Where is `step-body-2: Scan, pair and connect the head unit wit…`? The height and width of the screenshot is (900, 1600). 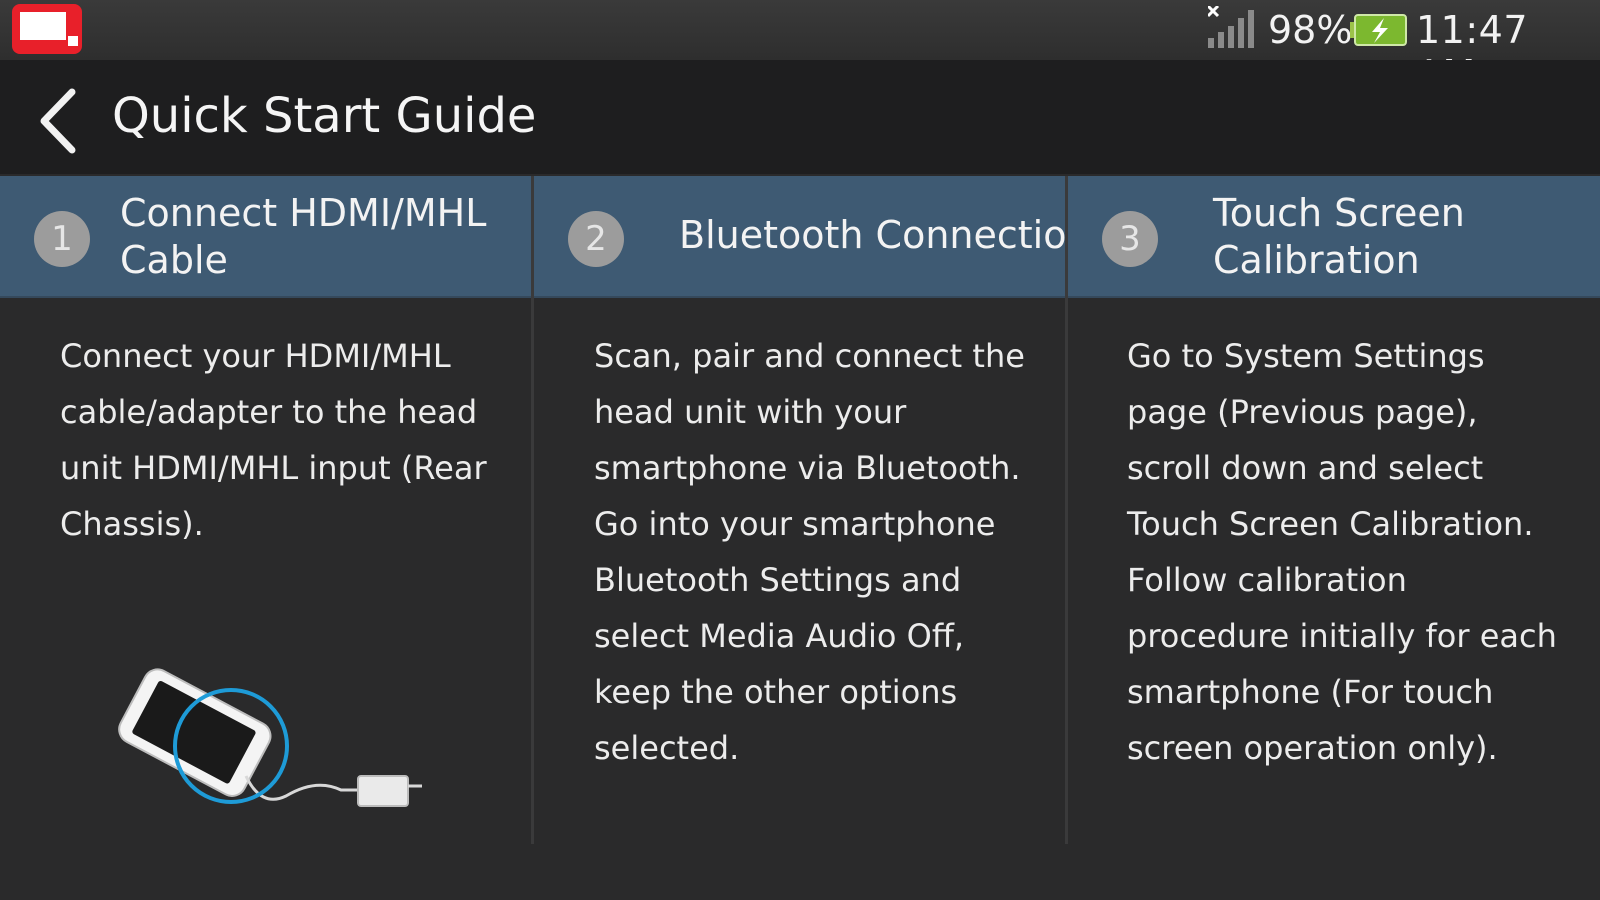
step-body-2: Scan, pair and connect the head unit wit… is located at coordinates (809, 552).